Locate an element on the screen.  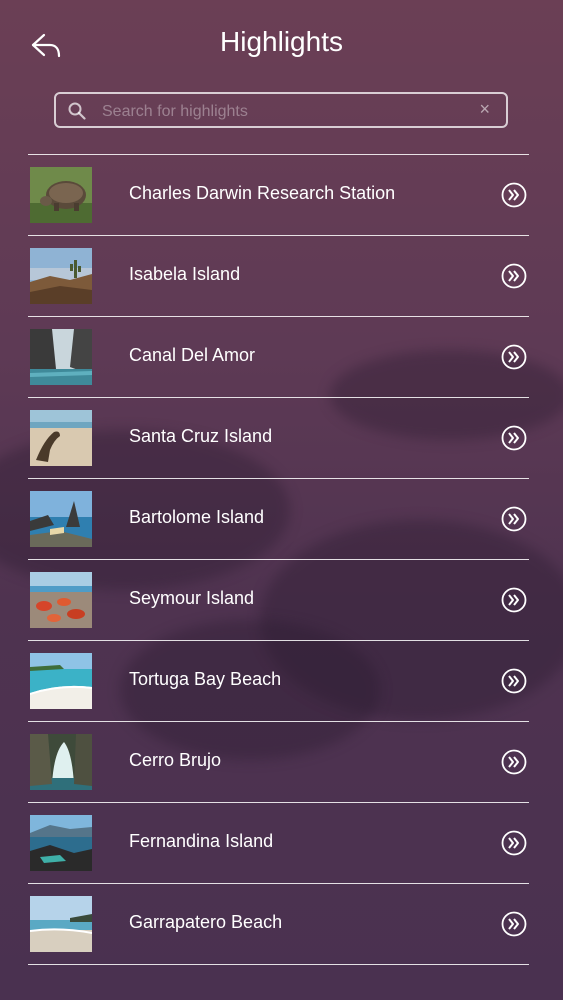
item-label: Tortuga Bay Beach is located at coordinates (205, 679).